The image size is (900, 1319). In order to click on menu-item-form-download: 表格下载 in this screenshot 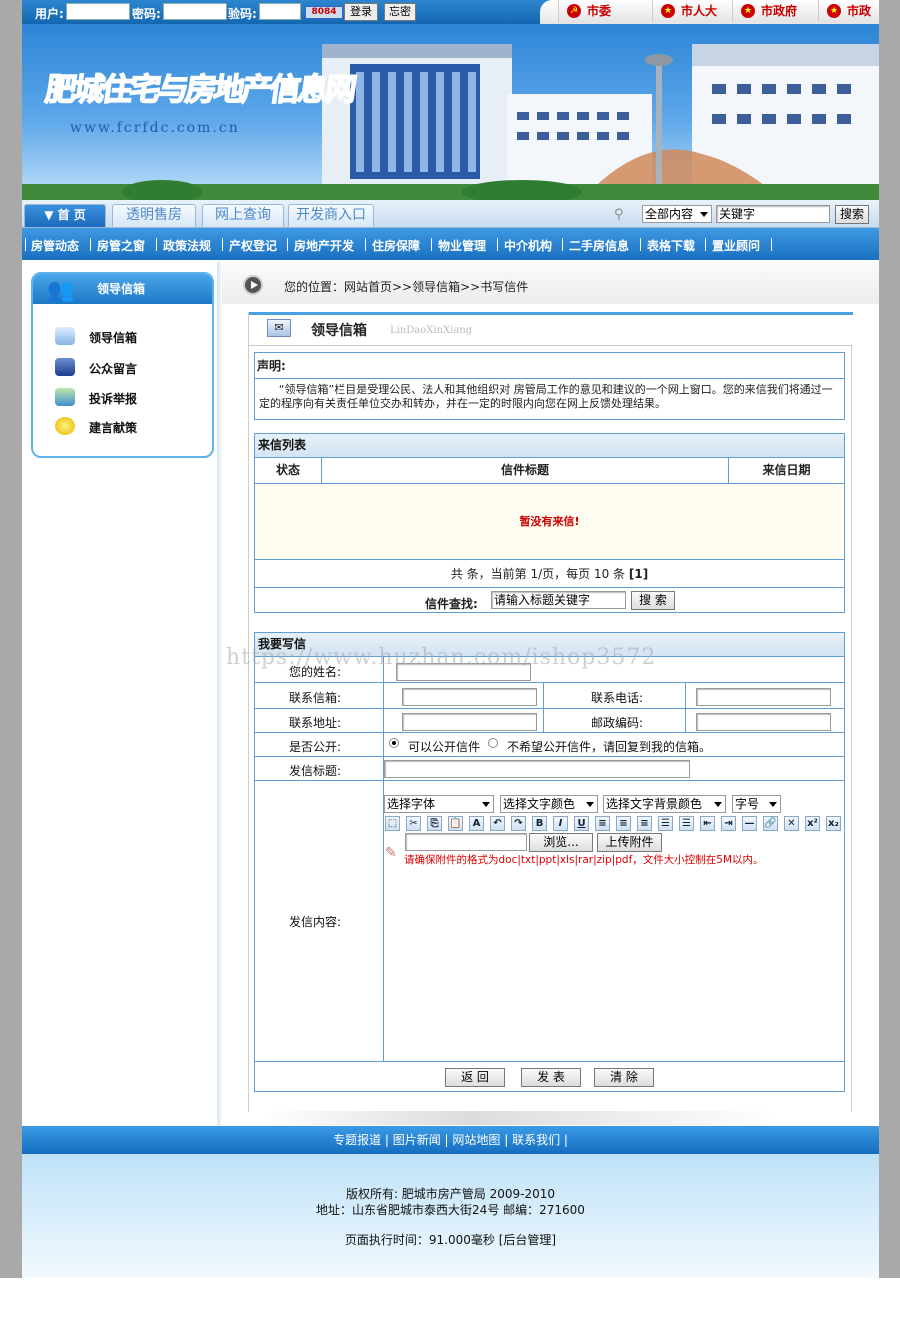, I will do `click(671, 245)`.